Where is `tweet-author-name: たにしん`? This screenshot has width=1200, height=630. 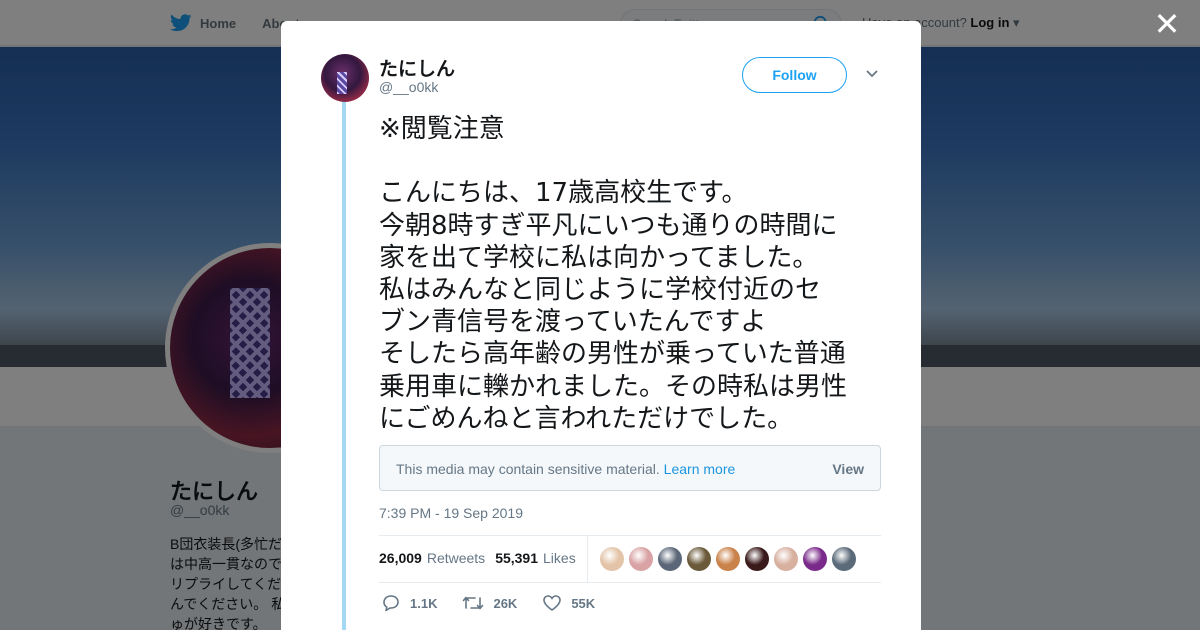
tweet-author-name: たにしん is located at coordinates (417, 67).